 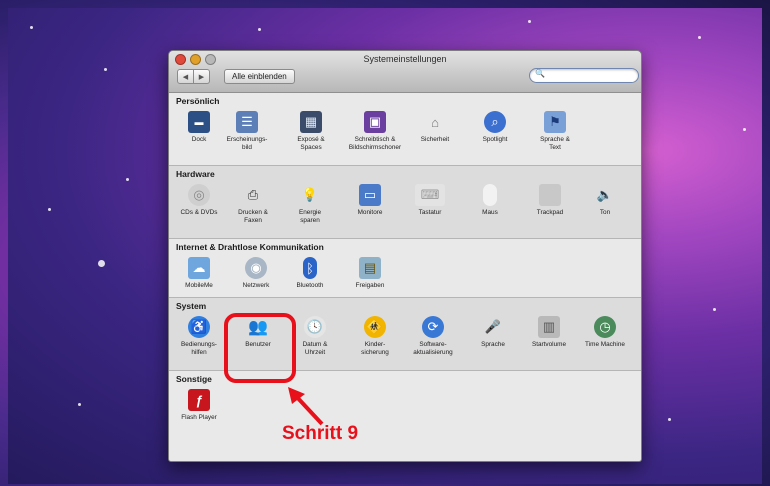 I want to click on annotation-label: Schritt 9, so click(x=320, y=433).